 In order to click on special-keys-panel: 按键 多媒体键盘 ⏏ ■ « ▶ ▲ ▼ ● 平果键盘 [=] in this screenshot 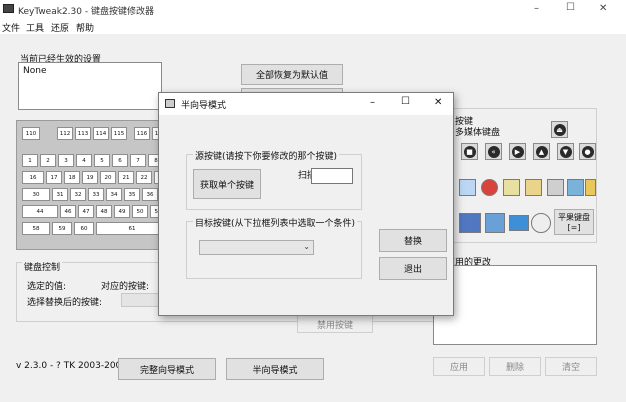, I will do `click(514, 175)`.